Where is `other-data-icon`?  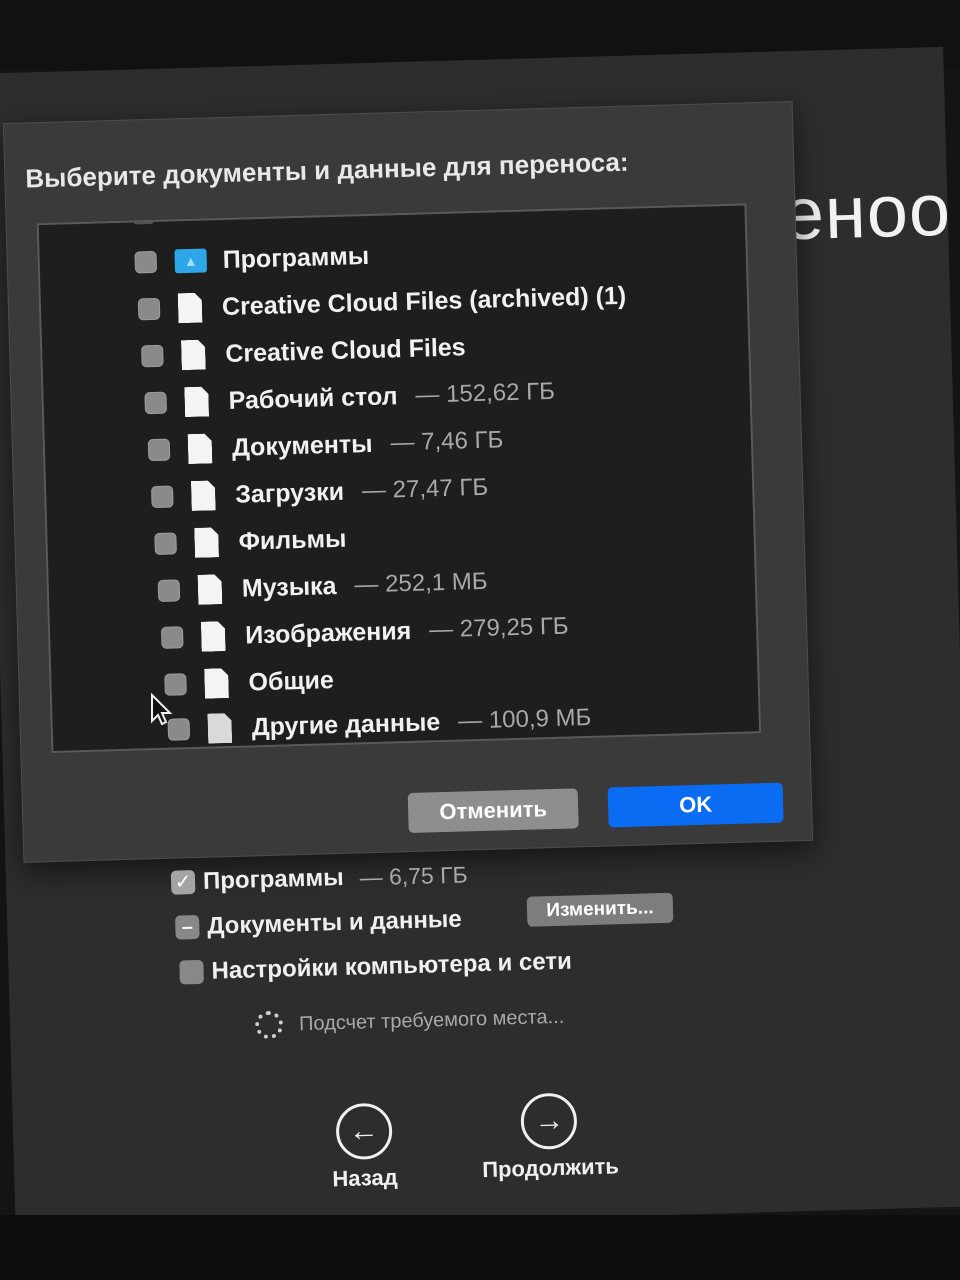
other-data-icon is located at coordinates (219, 728).